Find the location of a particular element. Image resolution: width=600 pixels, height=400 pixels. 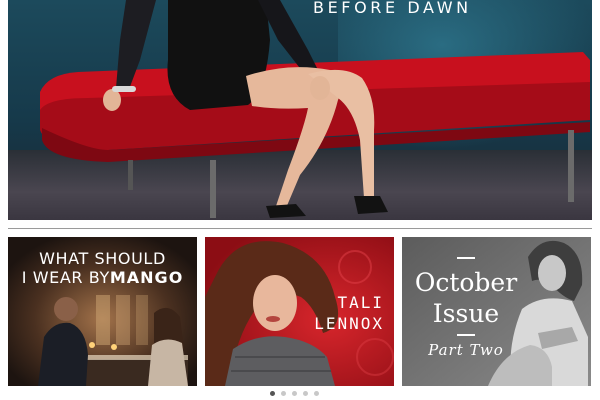

carousel-pager is located at coordinates (294, 394).